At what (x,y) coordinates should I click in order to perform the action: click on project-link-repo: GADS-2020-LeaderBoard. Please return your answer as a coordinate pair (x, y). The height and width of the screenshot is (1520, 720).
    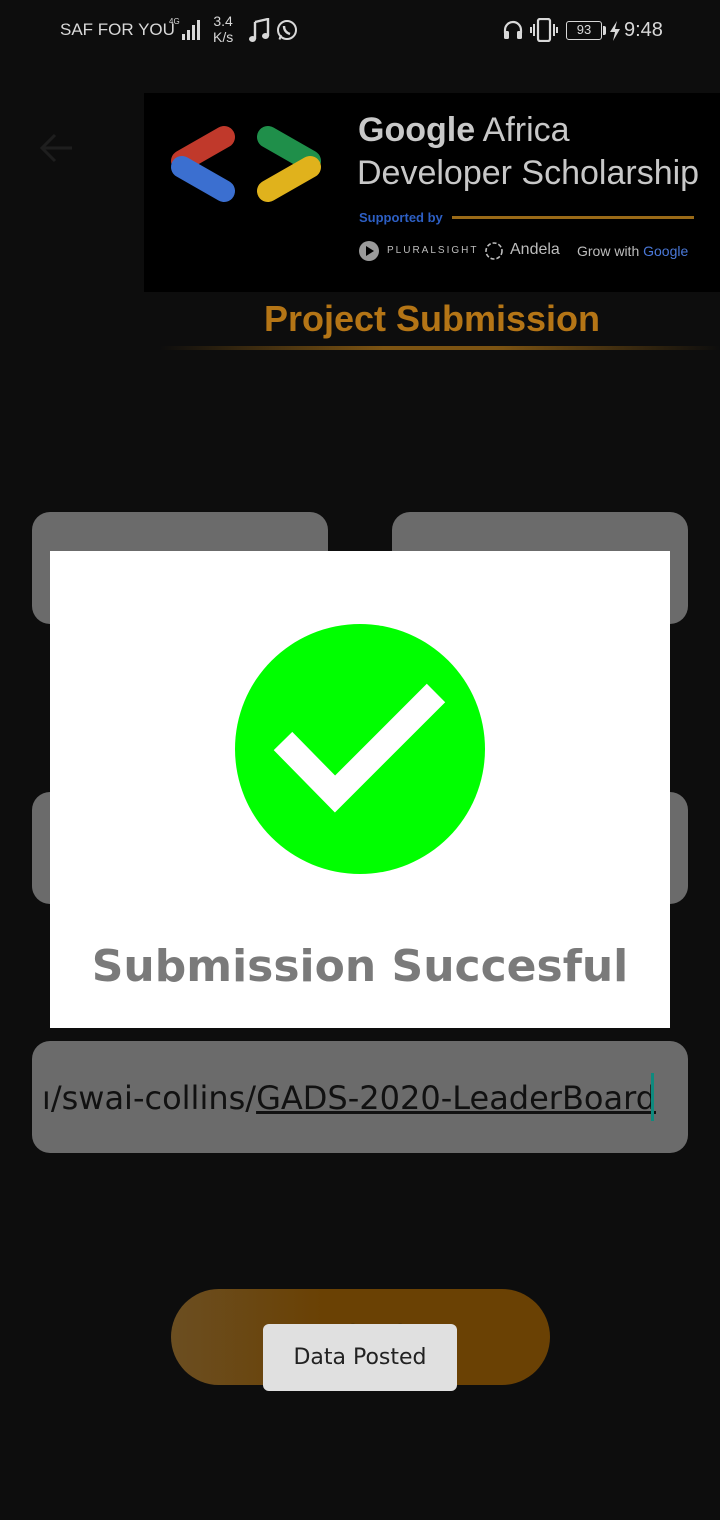
    Looking at the image, I should click on (456, 1098).